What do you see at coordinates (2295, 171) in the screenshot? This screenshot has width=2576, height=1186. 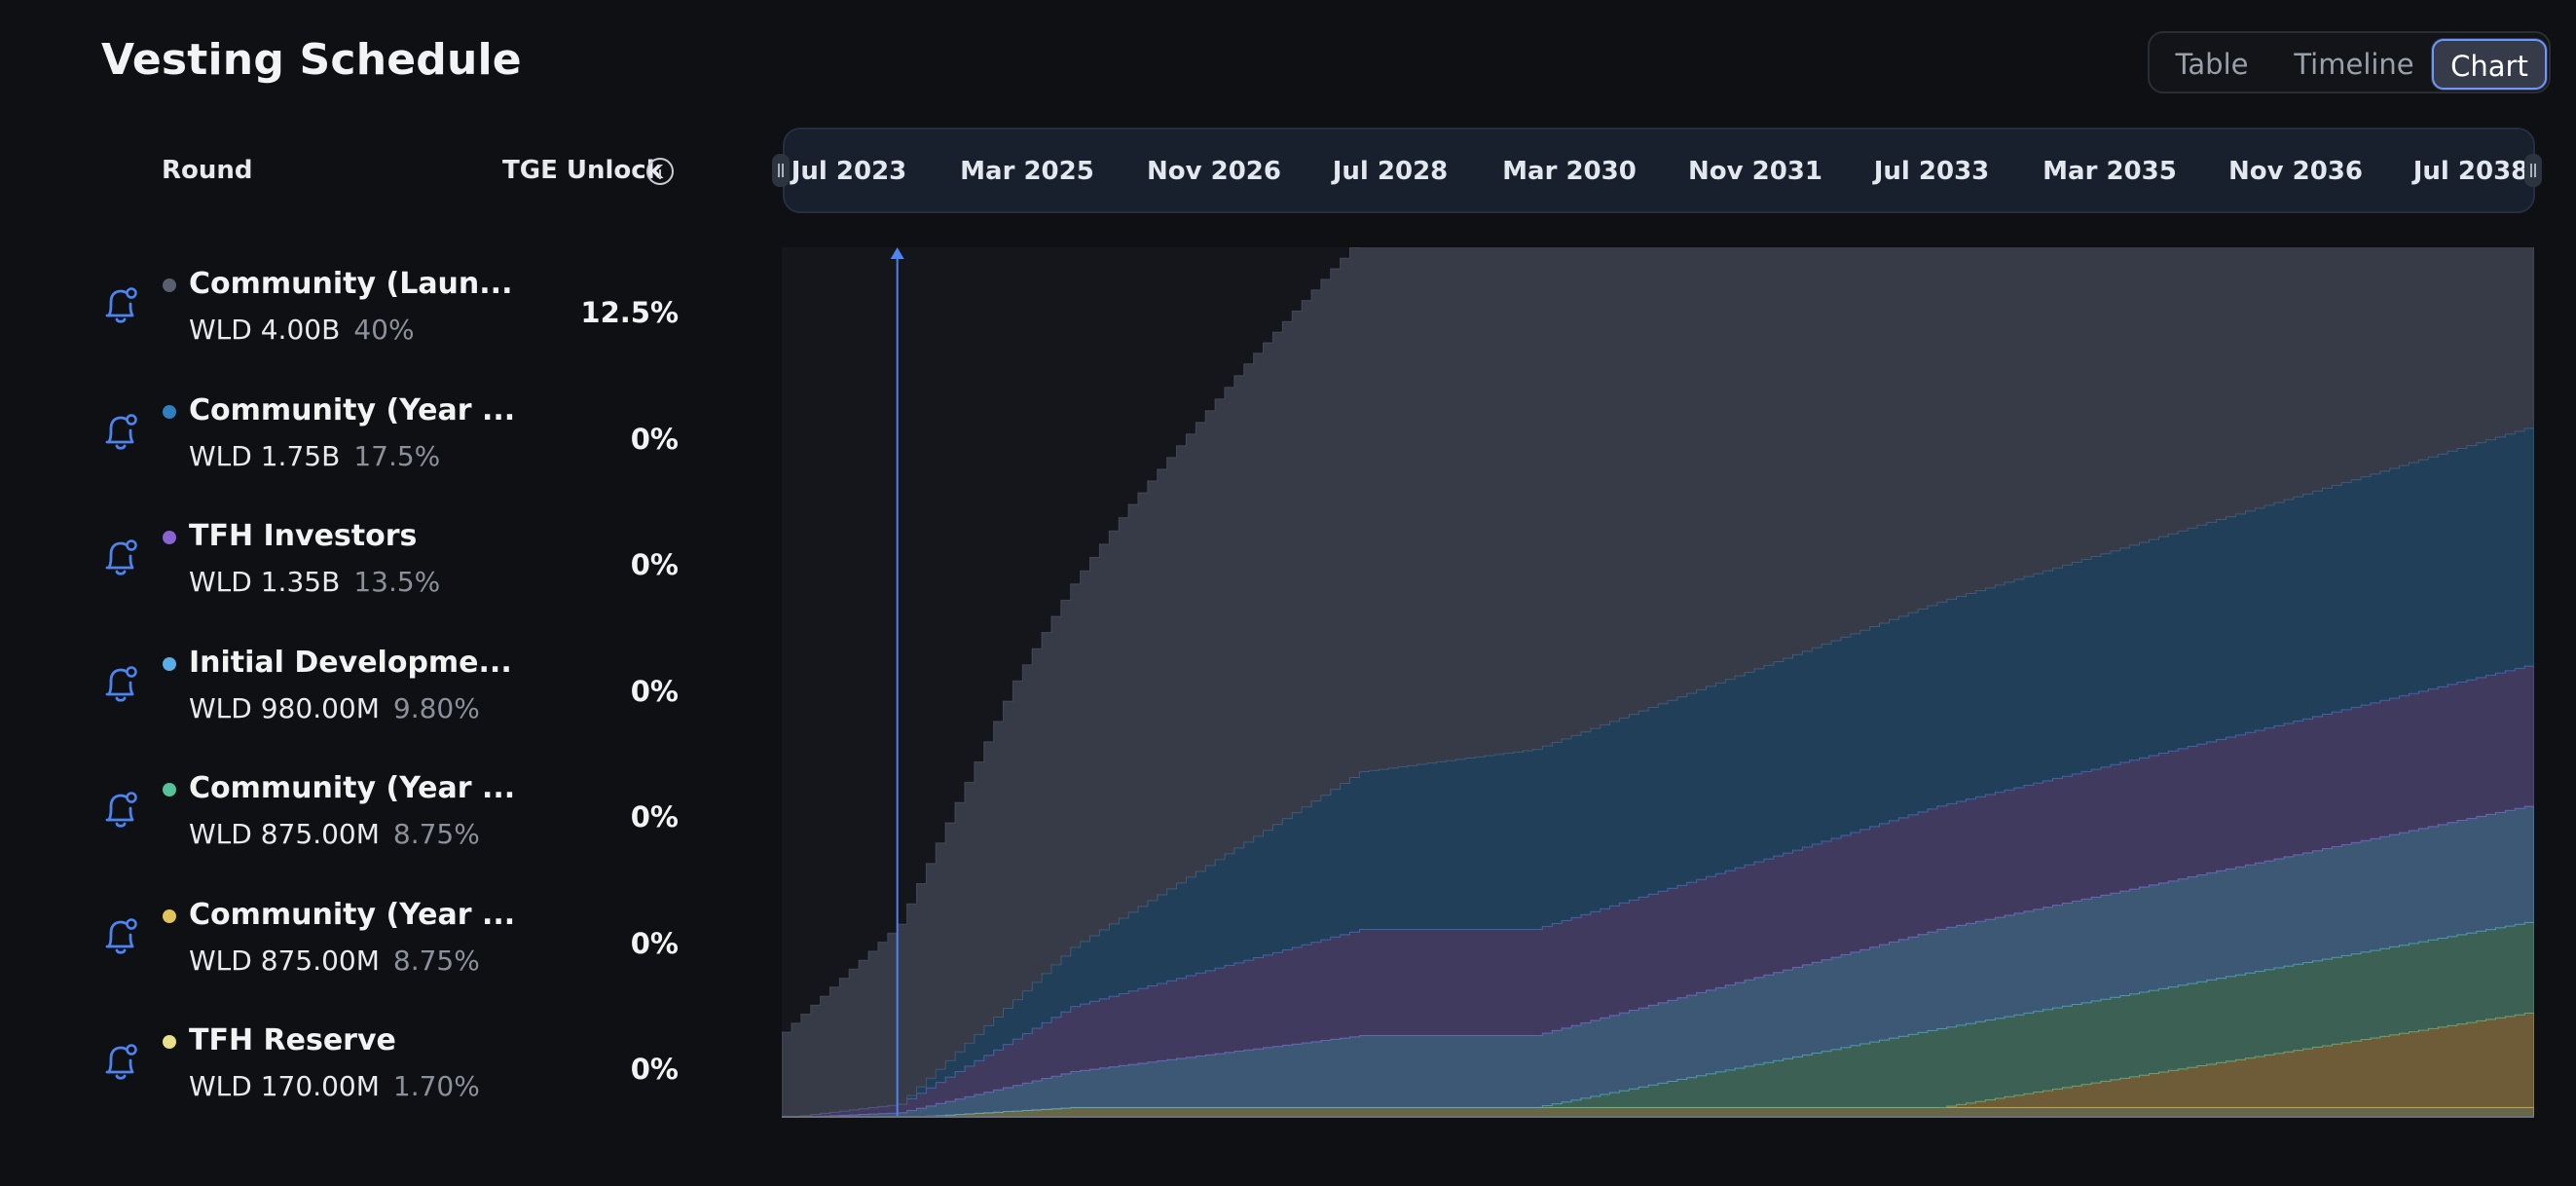 I see `timeline-label: Nov 2036` at bounding box center [2295, 171].